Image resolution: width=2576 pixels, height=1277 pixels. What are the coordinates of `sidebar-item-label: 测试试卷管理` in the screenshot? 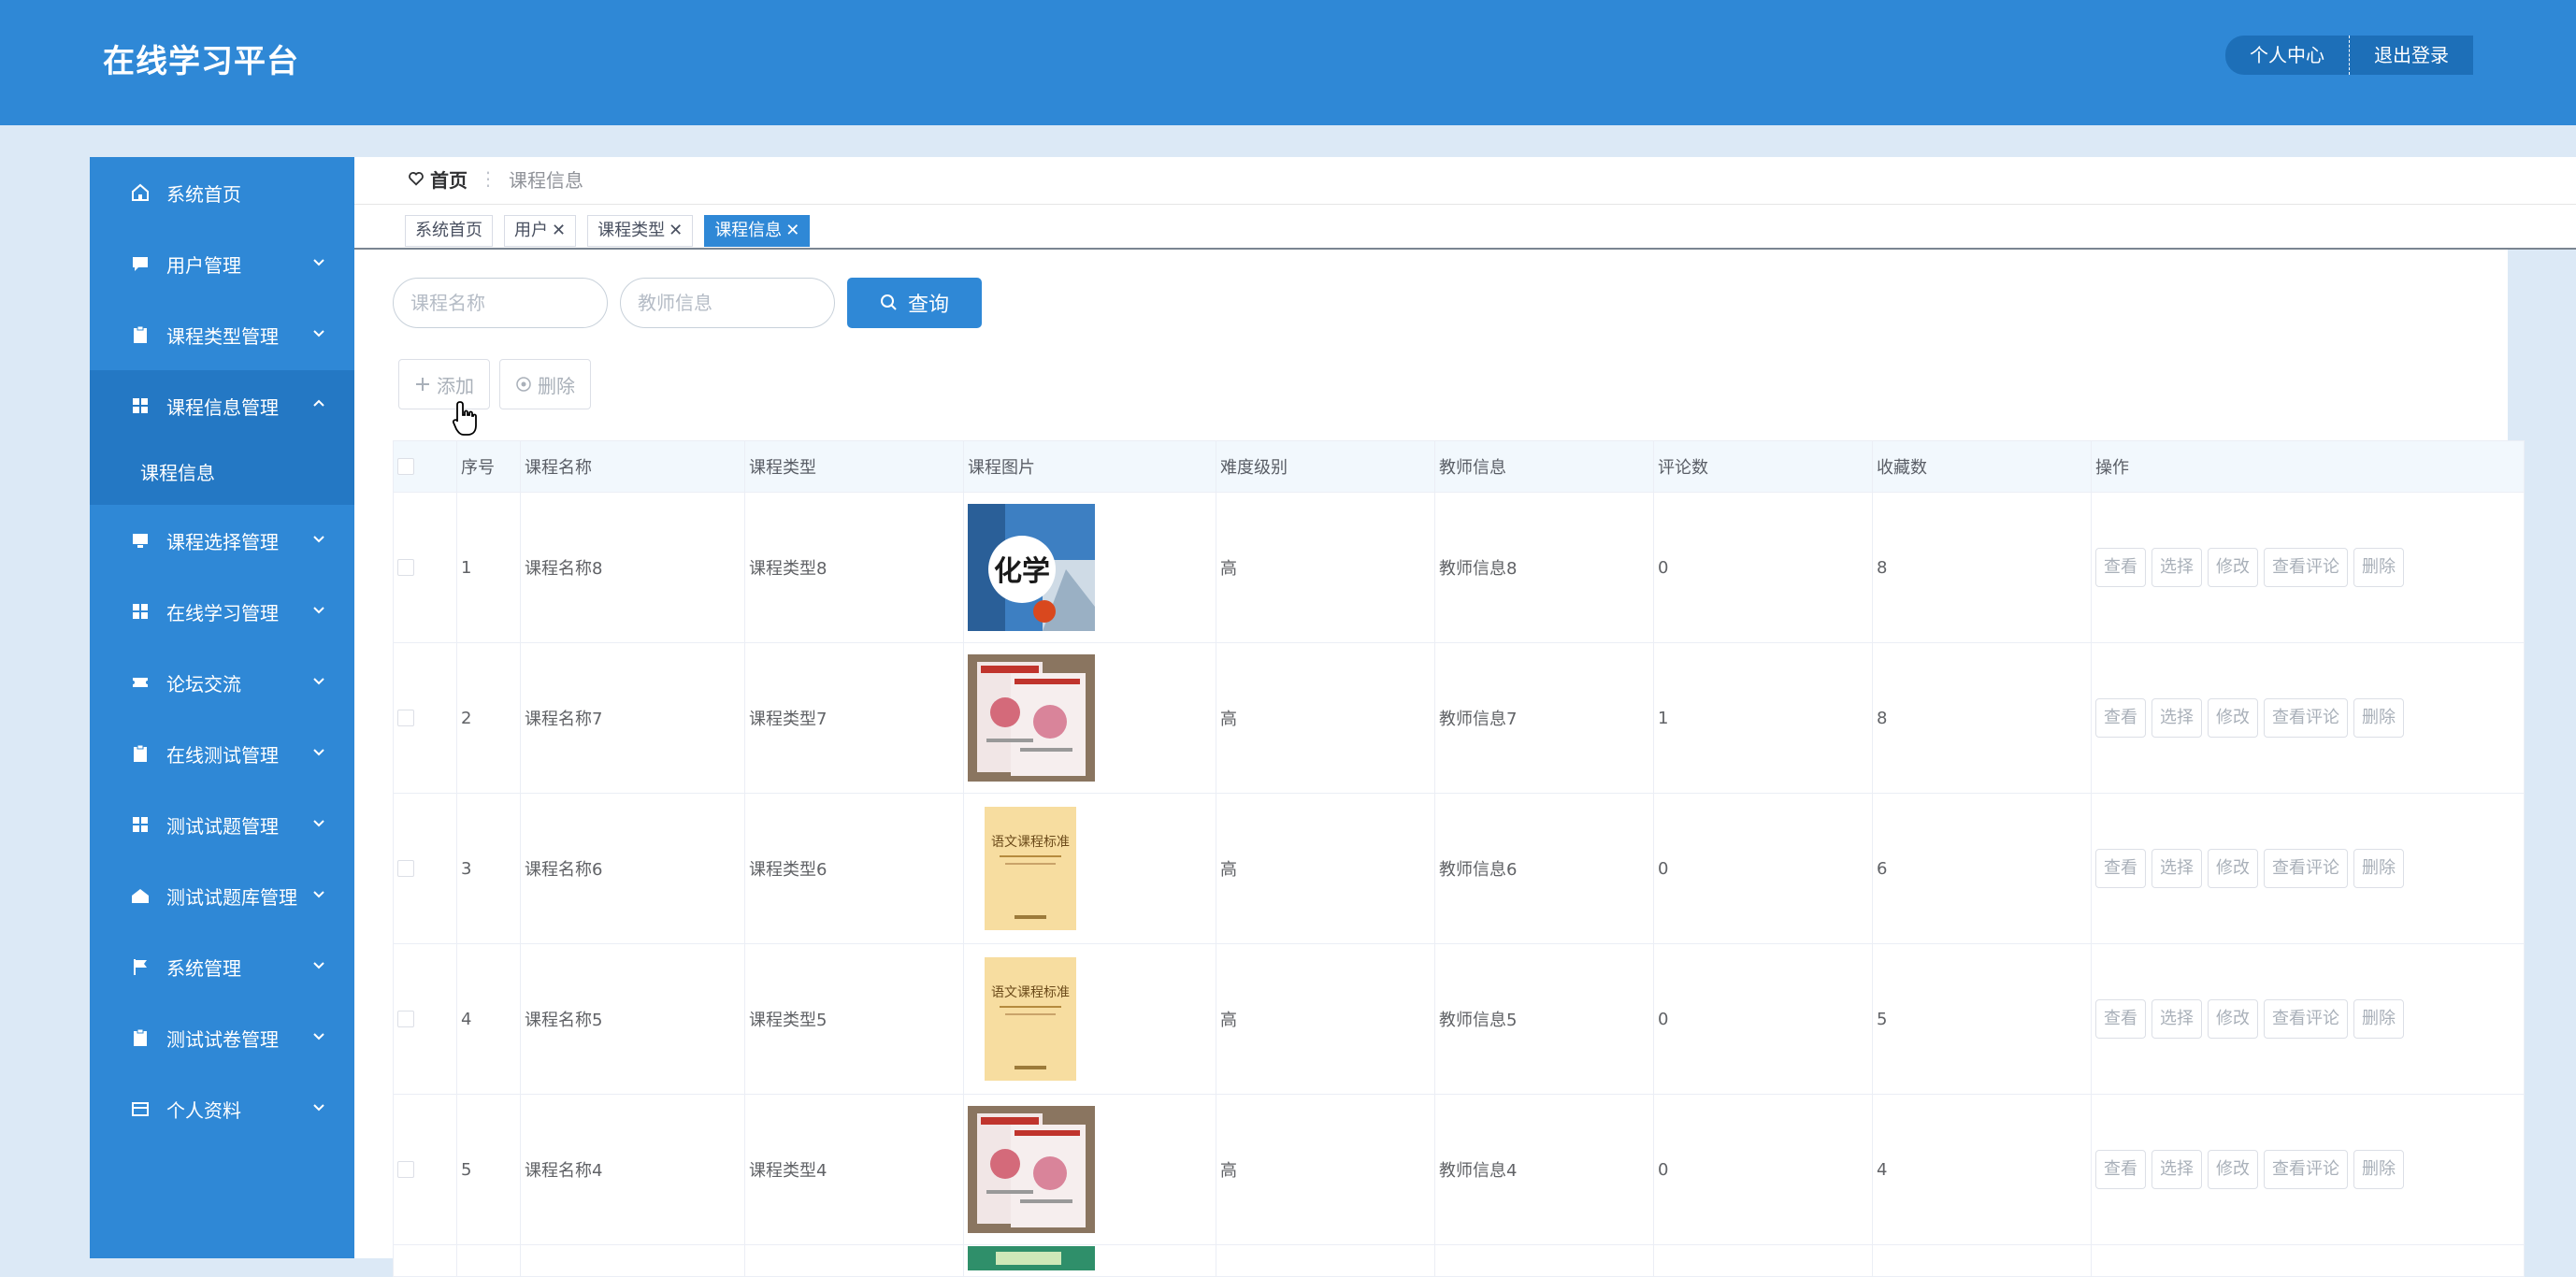 It's located at (223, 1039).